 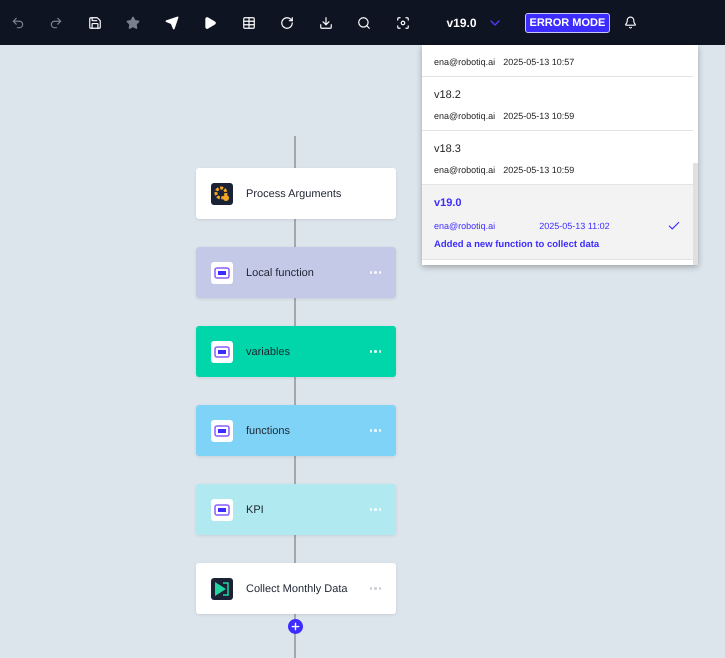 What do you see at coordinates (364, 23) in the screenshot?
I see `search-icon` at bounding box center [364, 23].